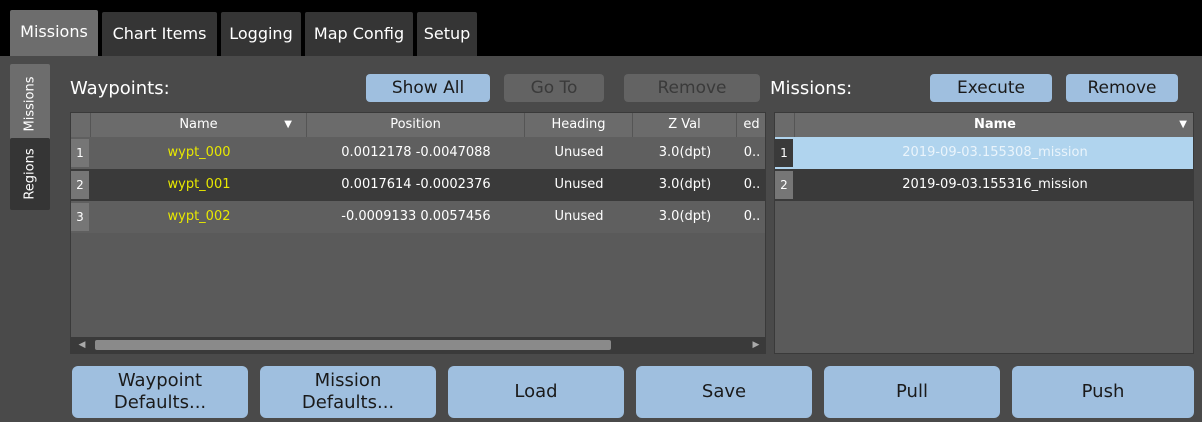 This screenshot has width=1202, height=422. I want to click on missions-table-header: Name ▼, so click(984, 125).